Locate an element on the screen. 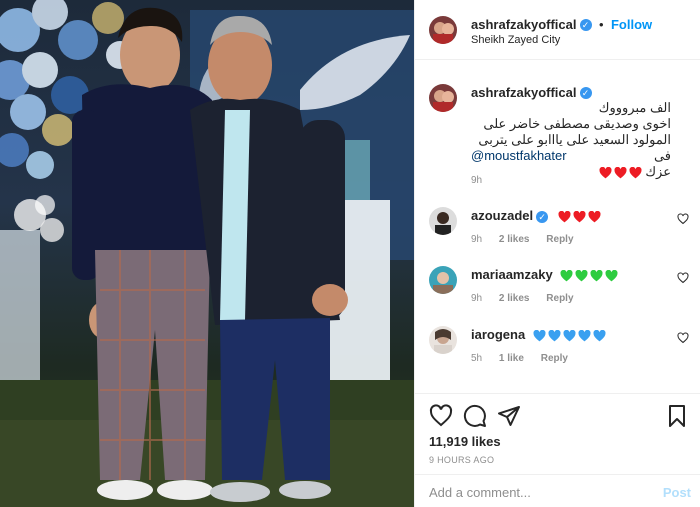 The width and height of the screenshot is (700, 507). post-comment-button: Post is located at coordinates (677, 492).